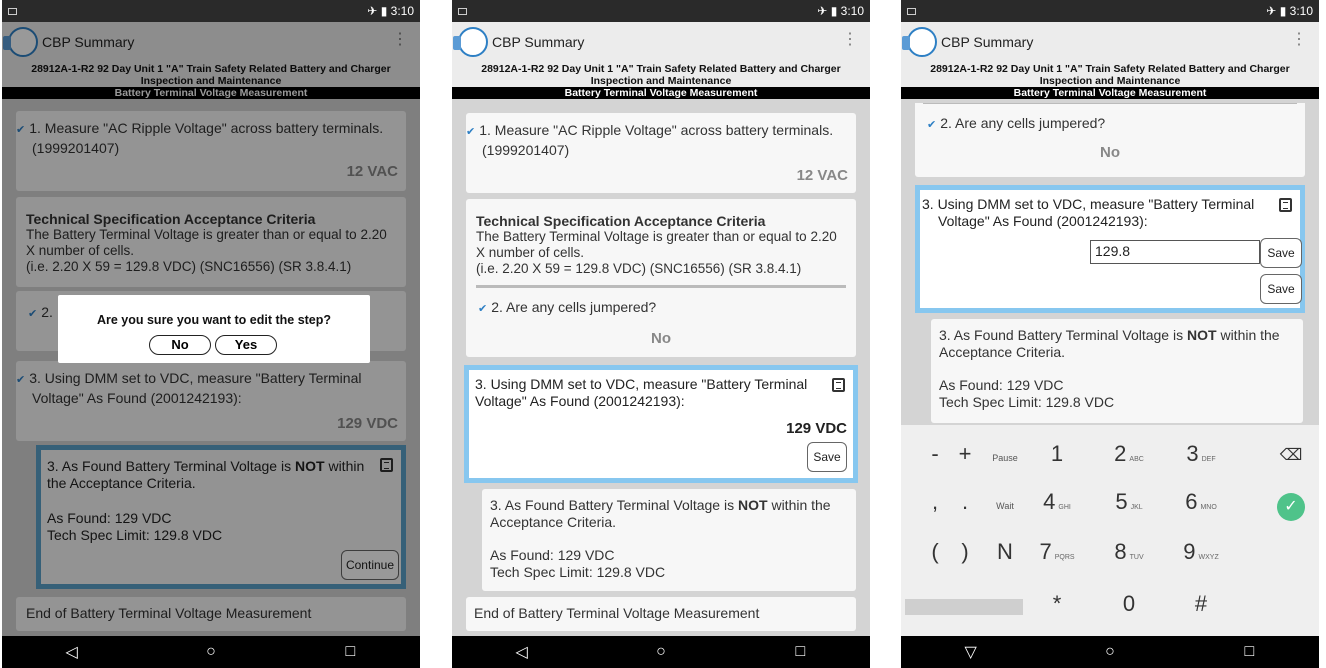  Describe the element at coordinates (1110, 140) in the screenshot. I see `step-card-2: ✔ 2. Are any cells jumpered? No` at that location.